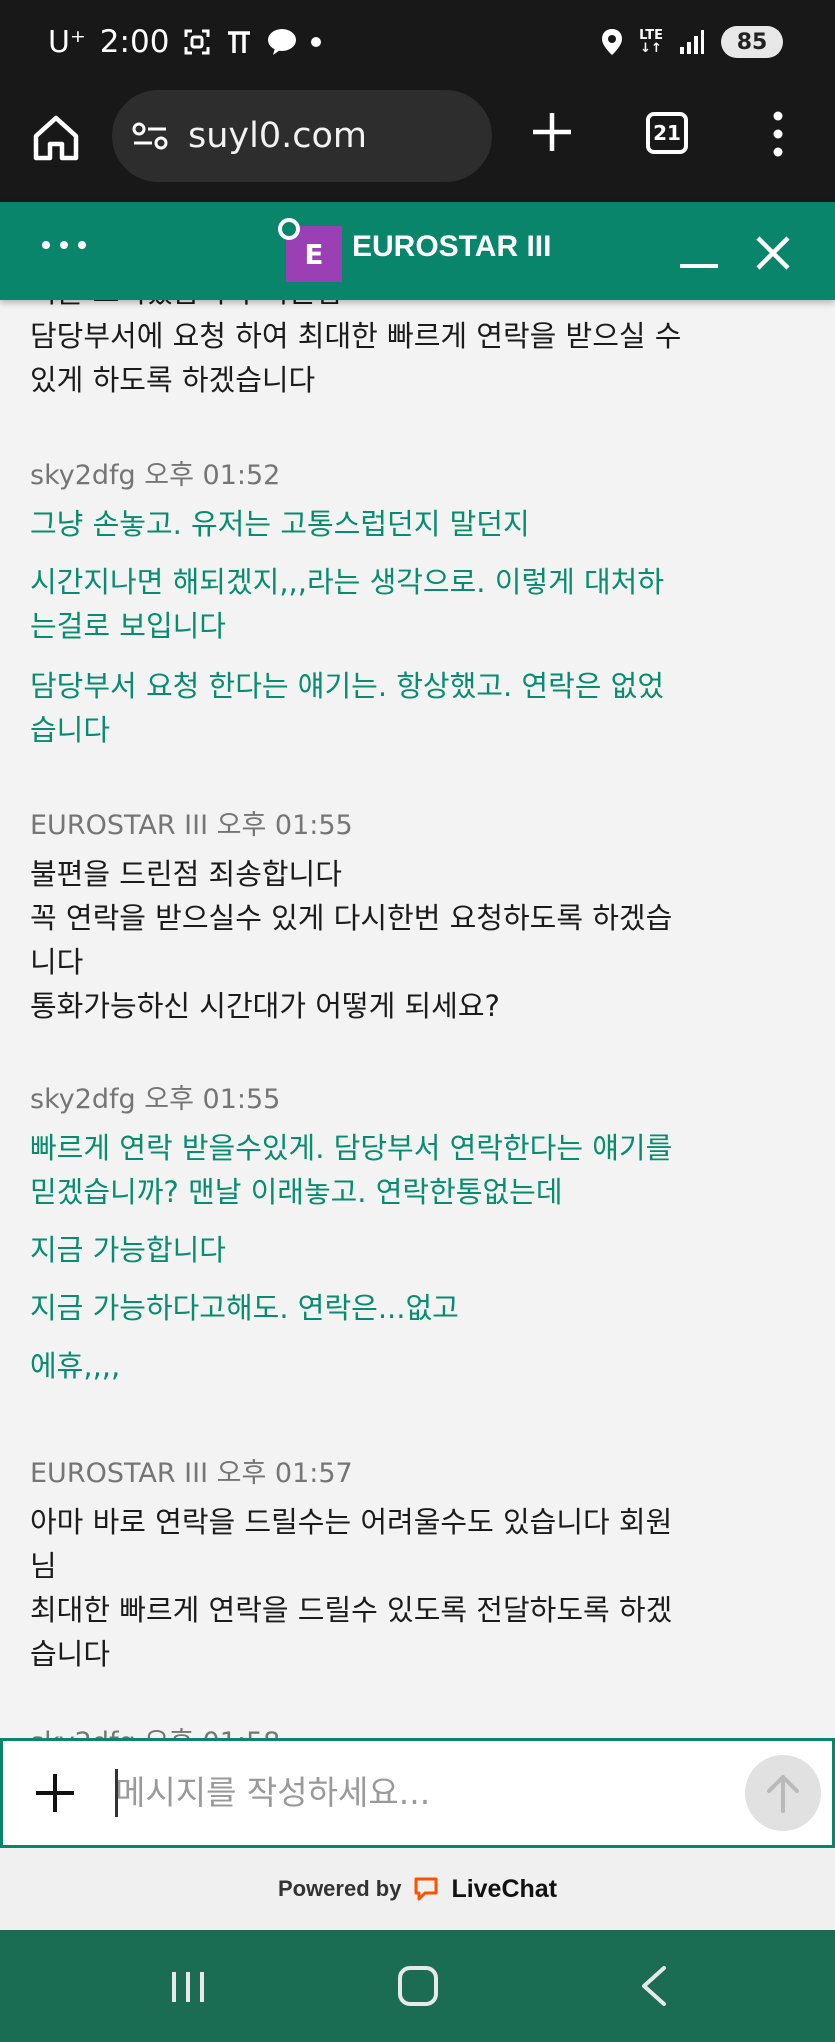 The height and width of the screenshot is (2042, 835). I want to click on carrier-label: U⁺, so click(67, 42).